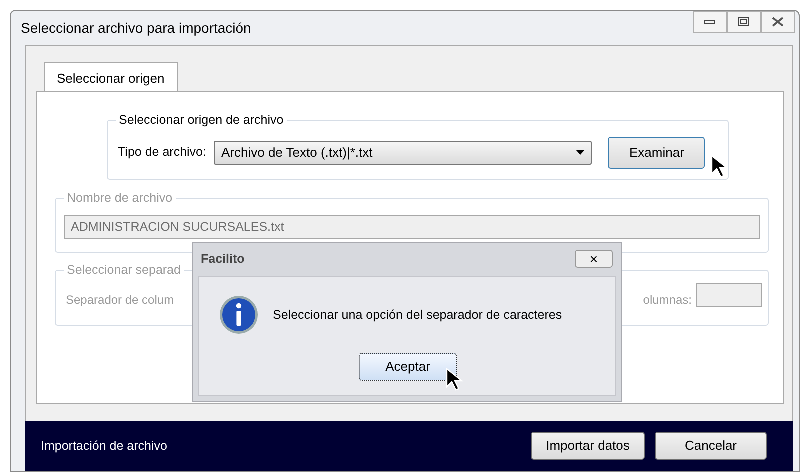 The width and height of the screenshot is (804, 474). I want to click on dialog-message: Seleccionar una opción del separador de caracteres, so click(417, 315).